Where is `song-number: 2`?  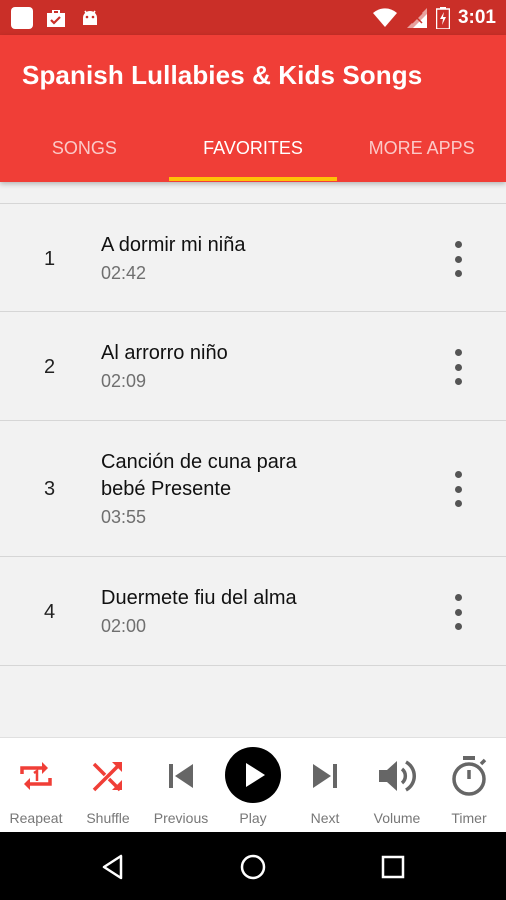
song-number: 2 is located at coordinates (50, 367).